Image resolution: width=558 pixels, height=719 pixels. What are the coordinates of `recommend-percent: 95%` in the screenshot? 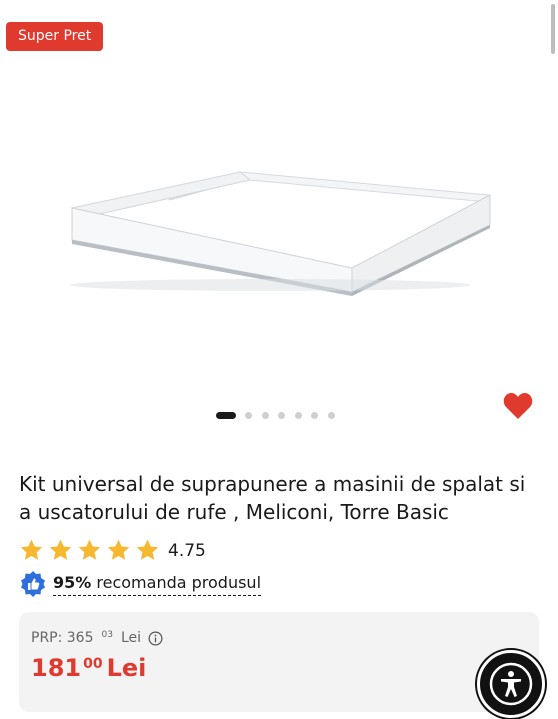 It's located at (72, 582).